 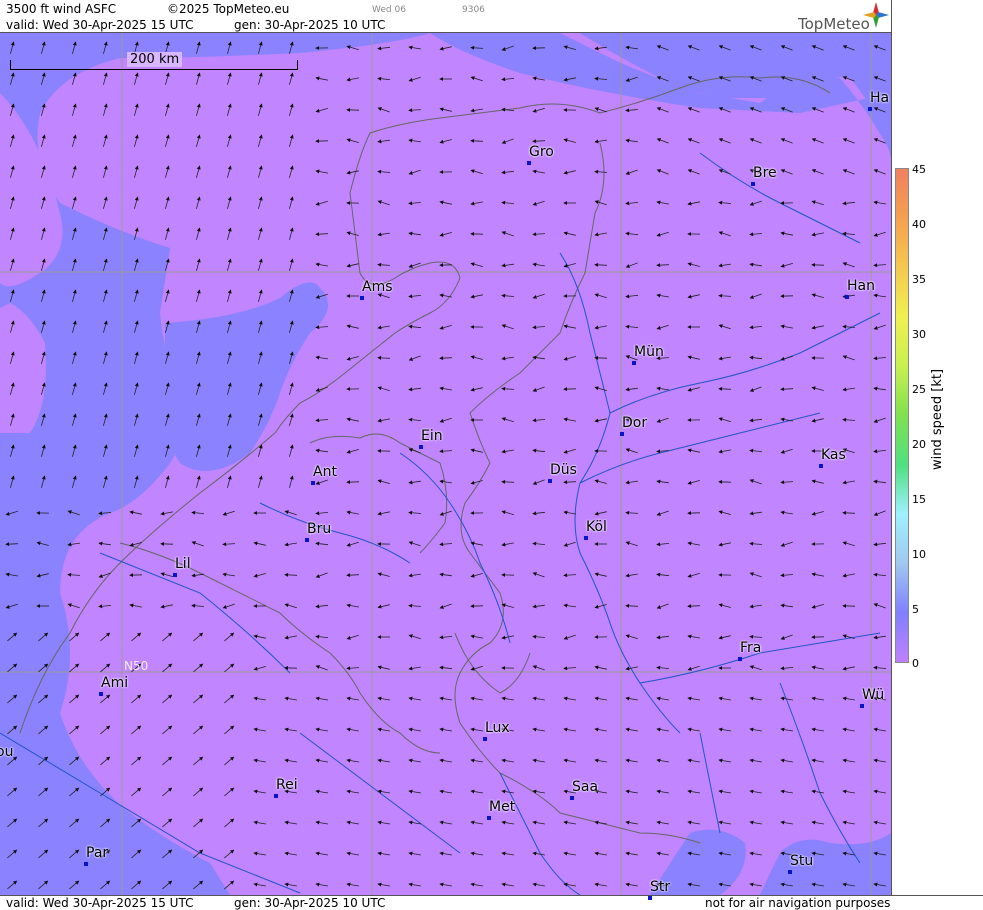 I want to click on city-label: Dor, so click(x=634, y=423).